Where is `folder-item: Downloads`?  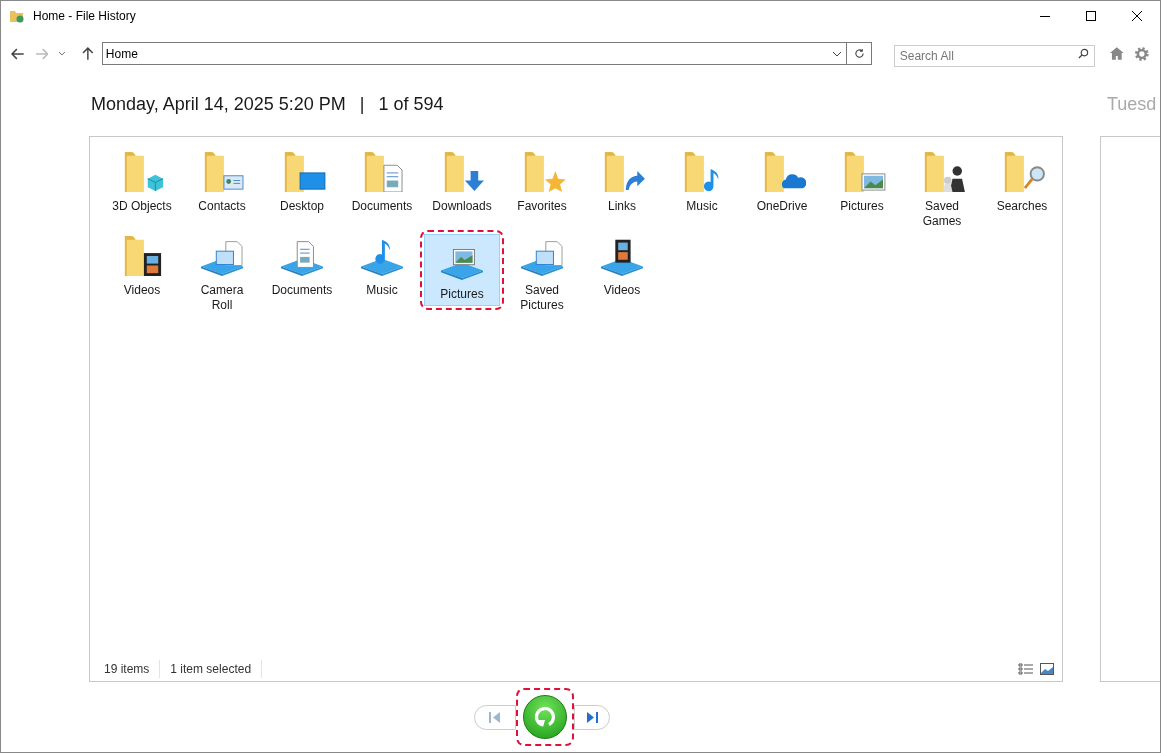
folder-item: Downloads is located at coordinates (462, 188).